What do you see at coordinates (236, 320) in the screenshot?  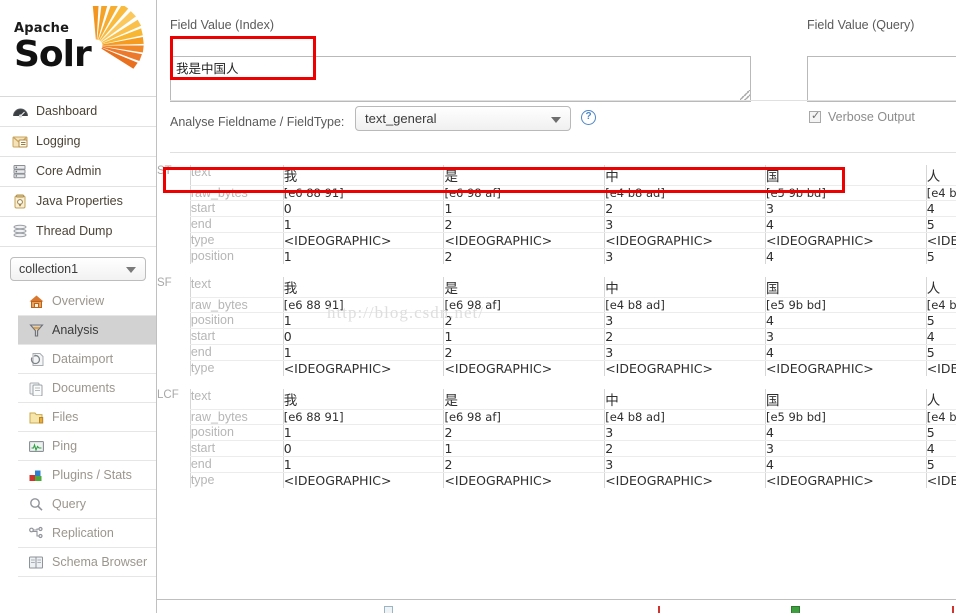 I see `attribute-name-cell: position` at bounding box center [236, 320].